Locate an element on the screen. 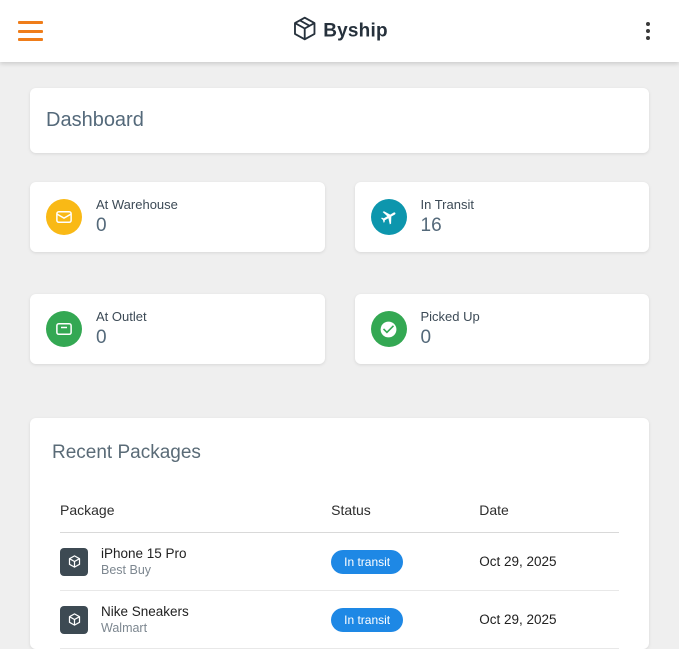  stat-label: In Transit is located at coordinates (447, 204).